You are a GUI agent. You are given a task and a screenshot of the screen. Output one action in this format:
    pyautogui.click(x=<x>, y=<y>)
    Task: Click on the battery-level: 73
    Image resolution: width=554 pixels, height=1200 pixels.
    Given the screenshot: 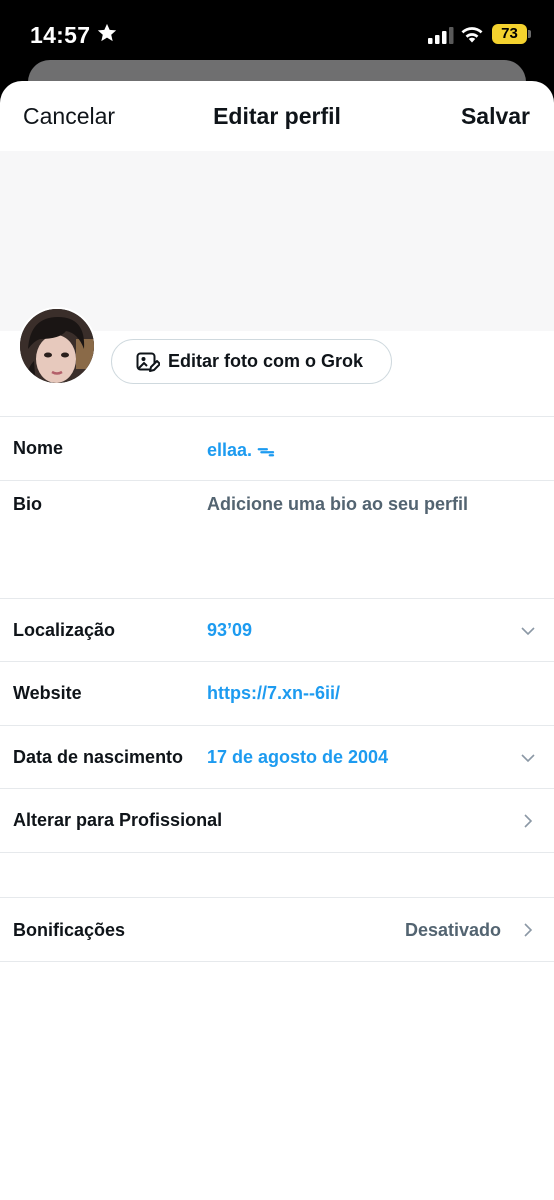 What is the action you would take?
    pyautogui.click(x=509, y=34)
    